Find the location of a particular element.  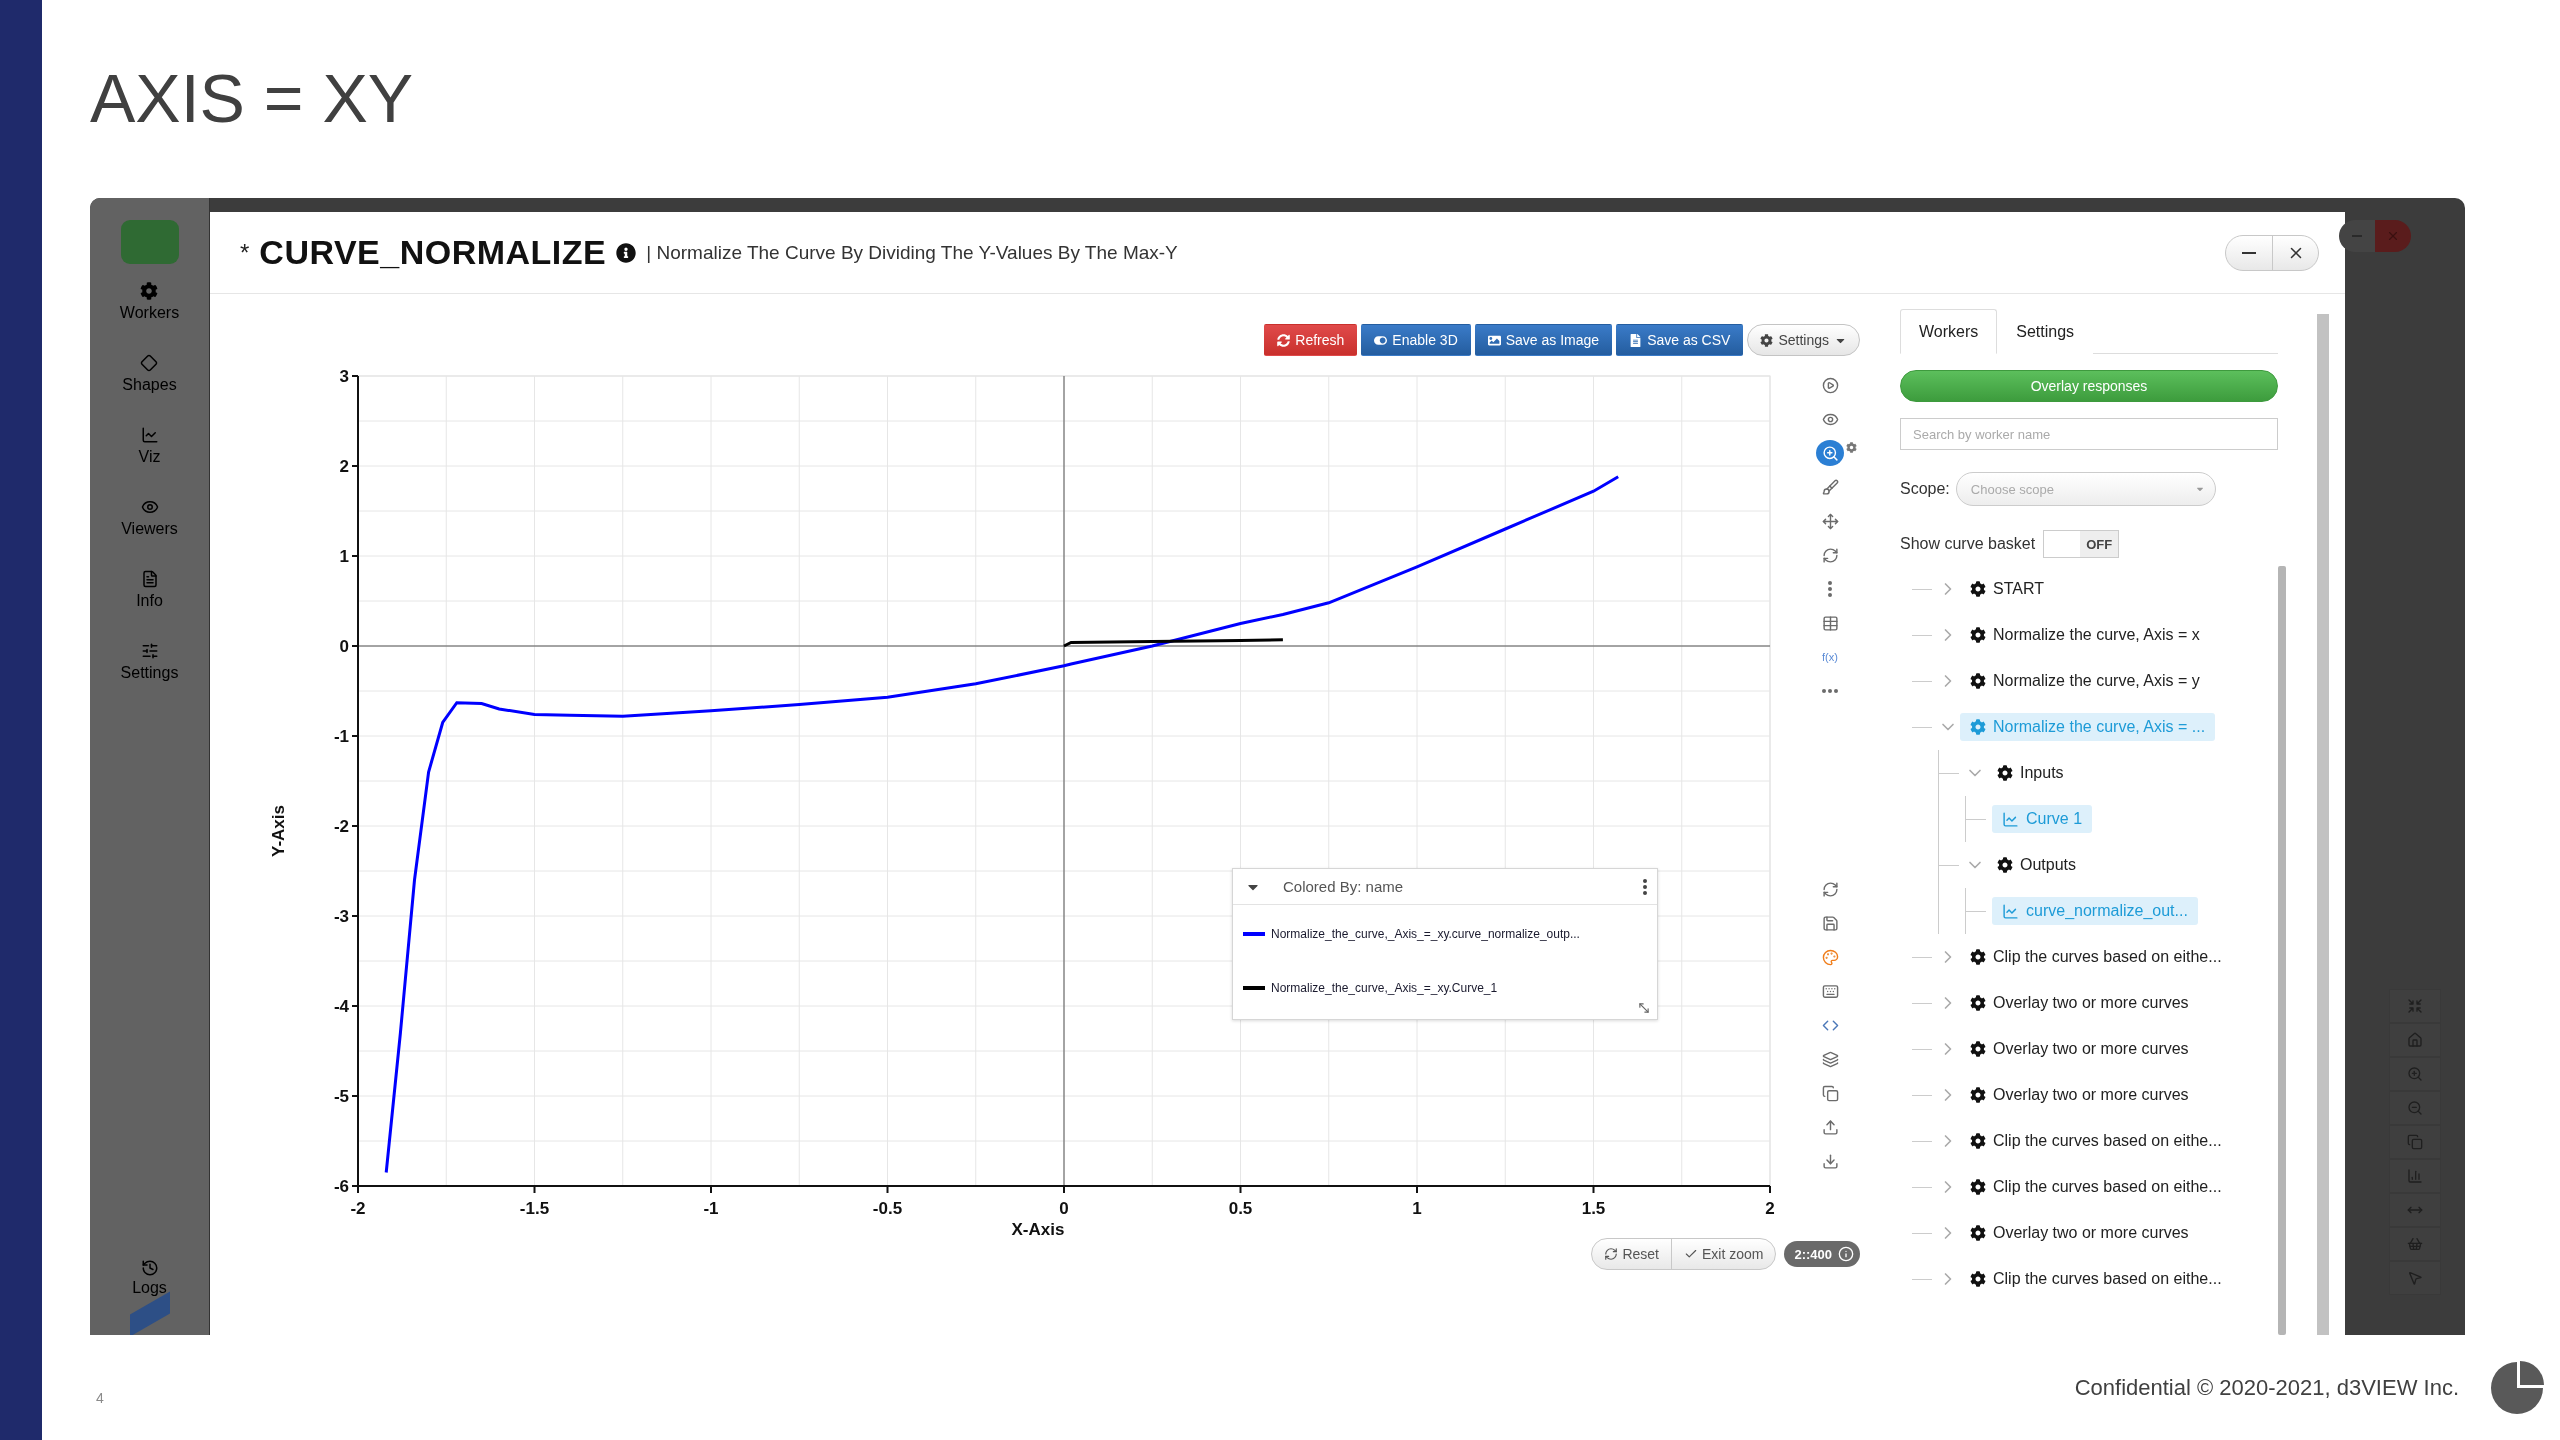

eye-icon is located at coordinates (149, 507).